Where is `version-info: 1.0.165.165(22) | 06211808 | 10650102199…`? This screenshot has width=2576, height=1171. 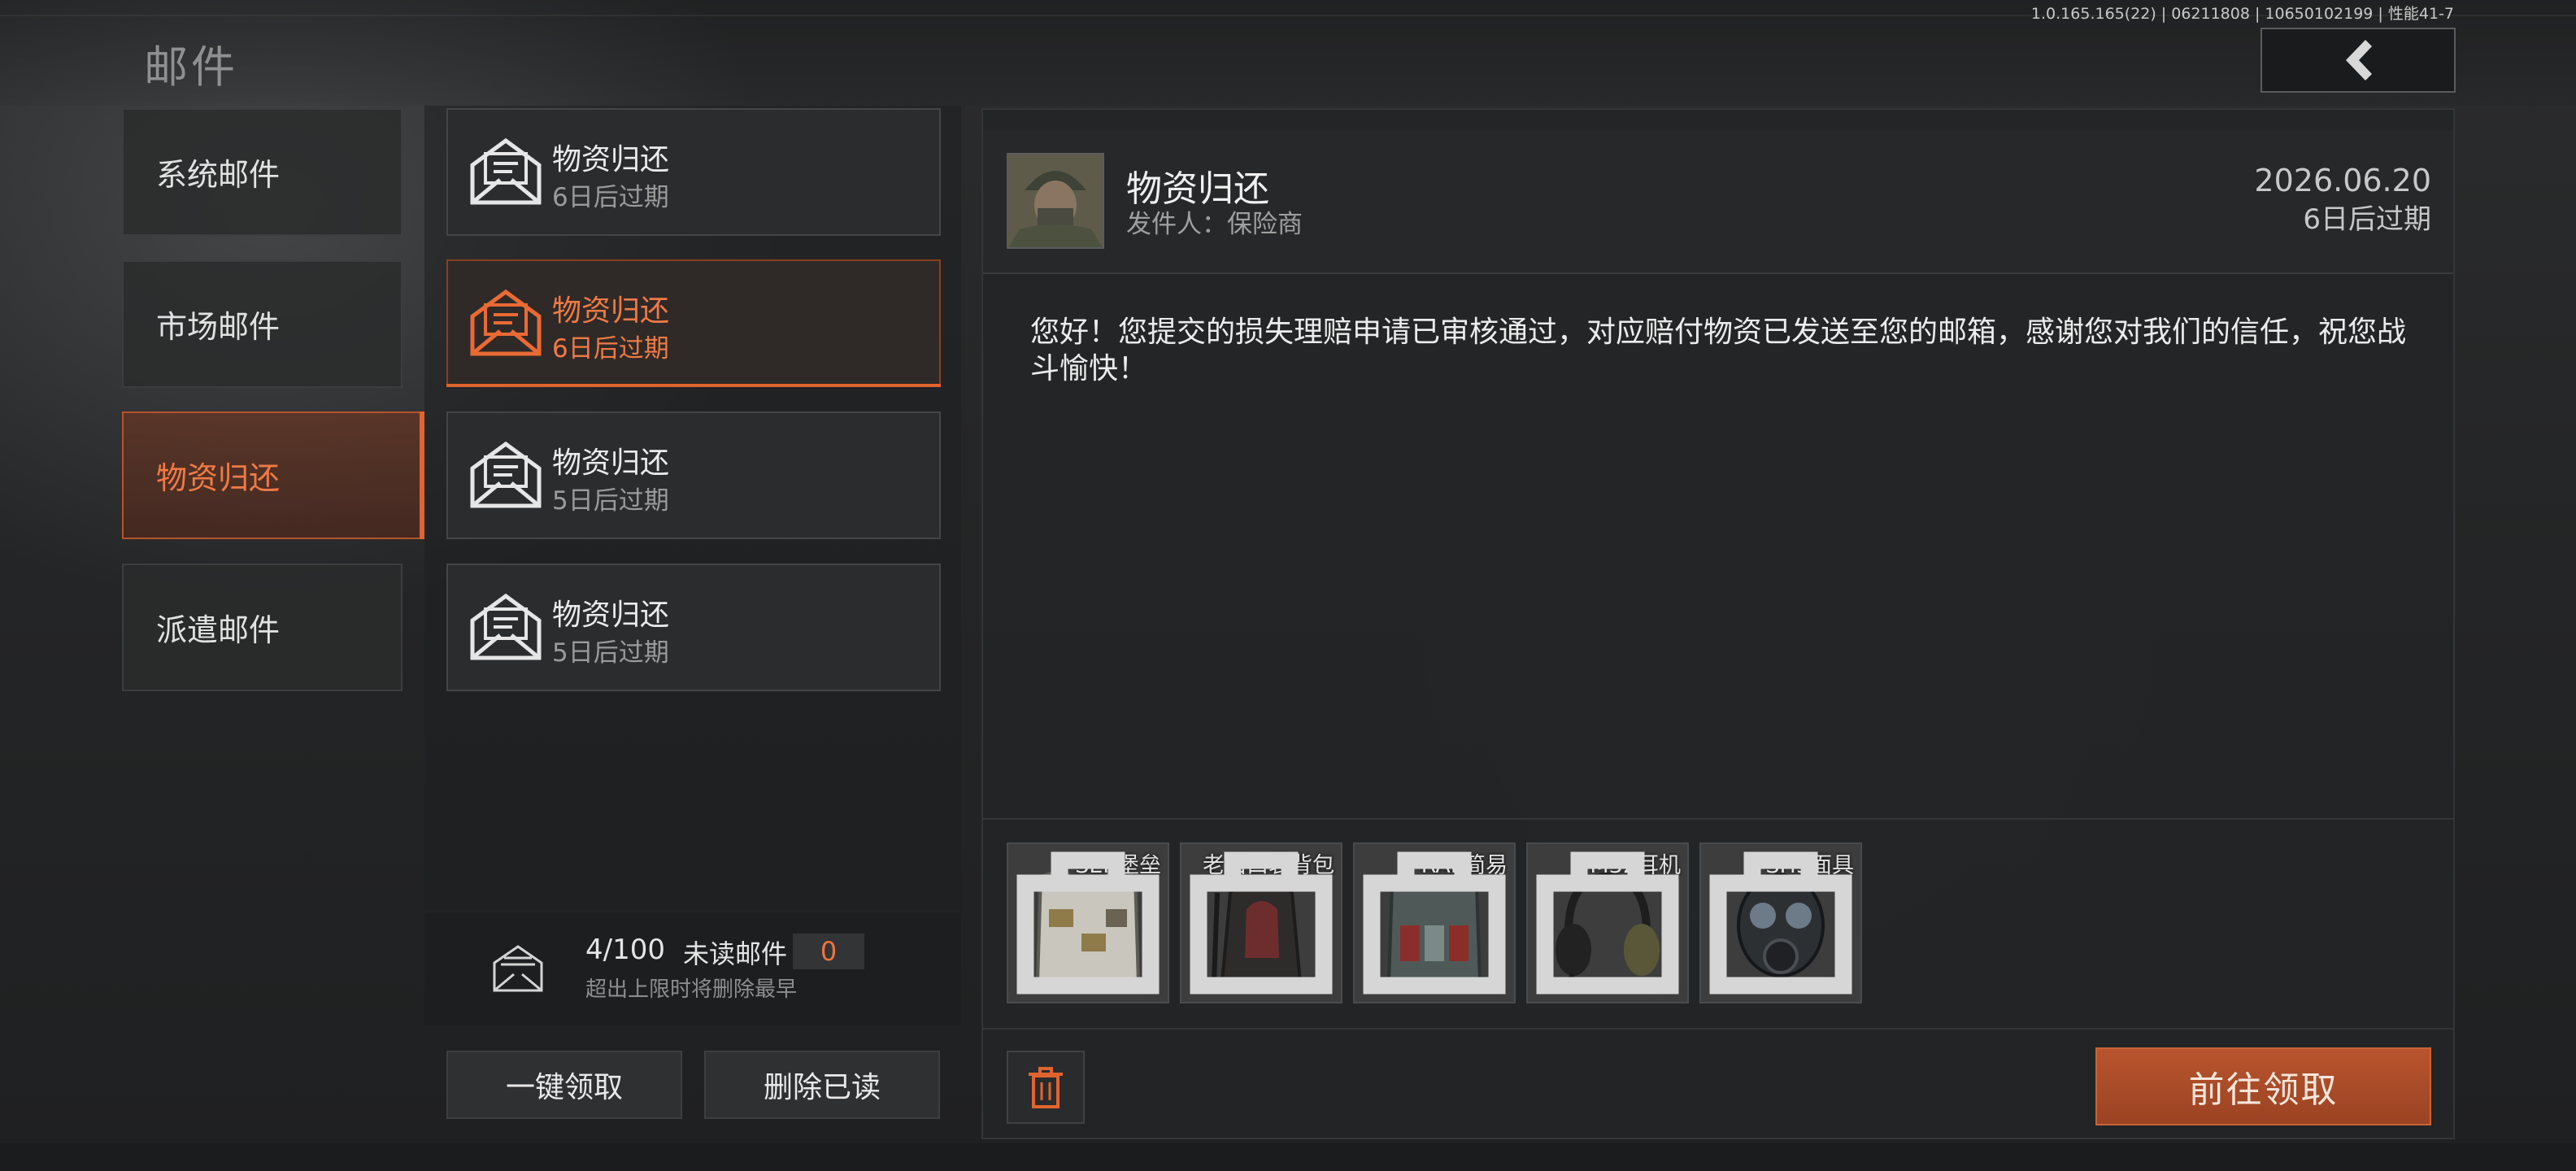
version-info: 1.0.165.165(22) | 06211808 | 10650102199… is located at coordinates (2242, 14).